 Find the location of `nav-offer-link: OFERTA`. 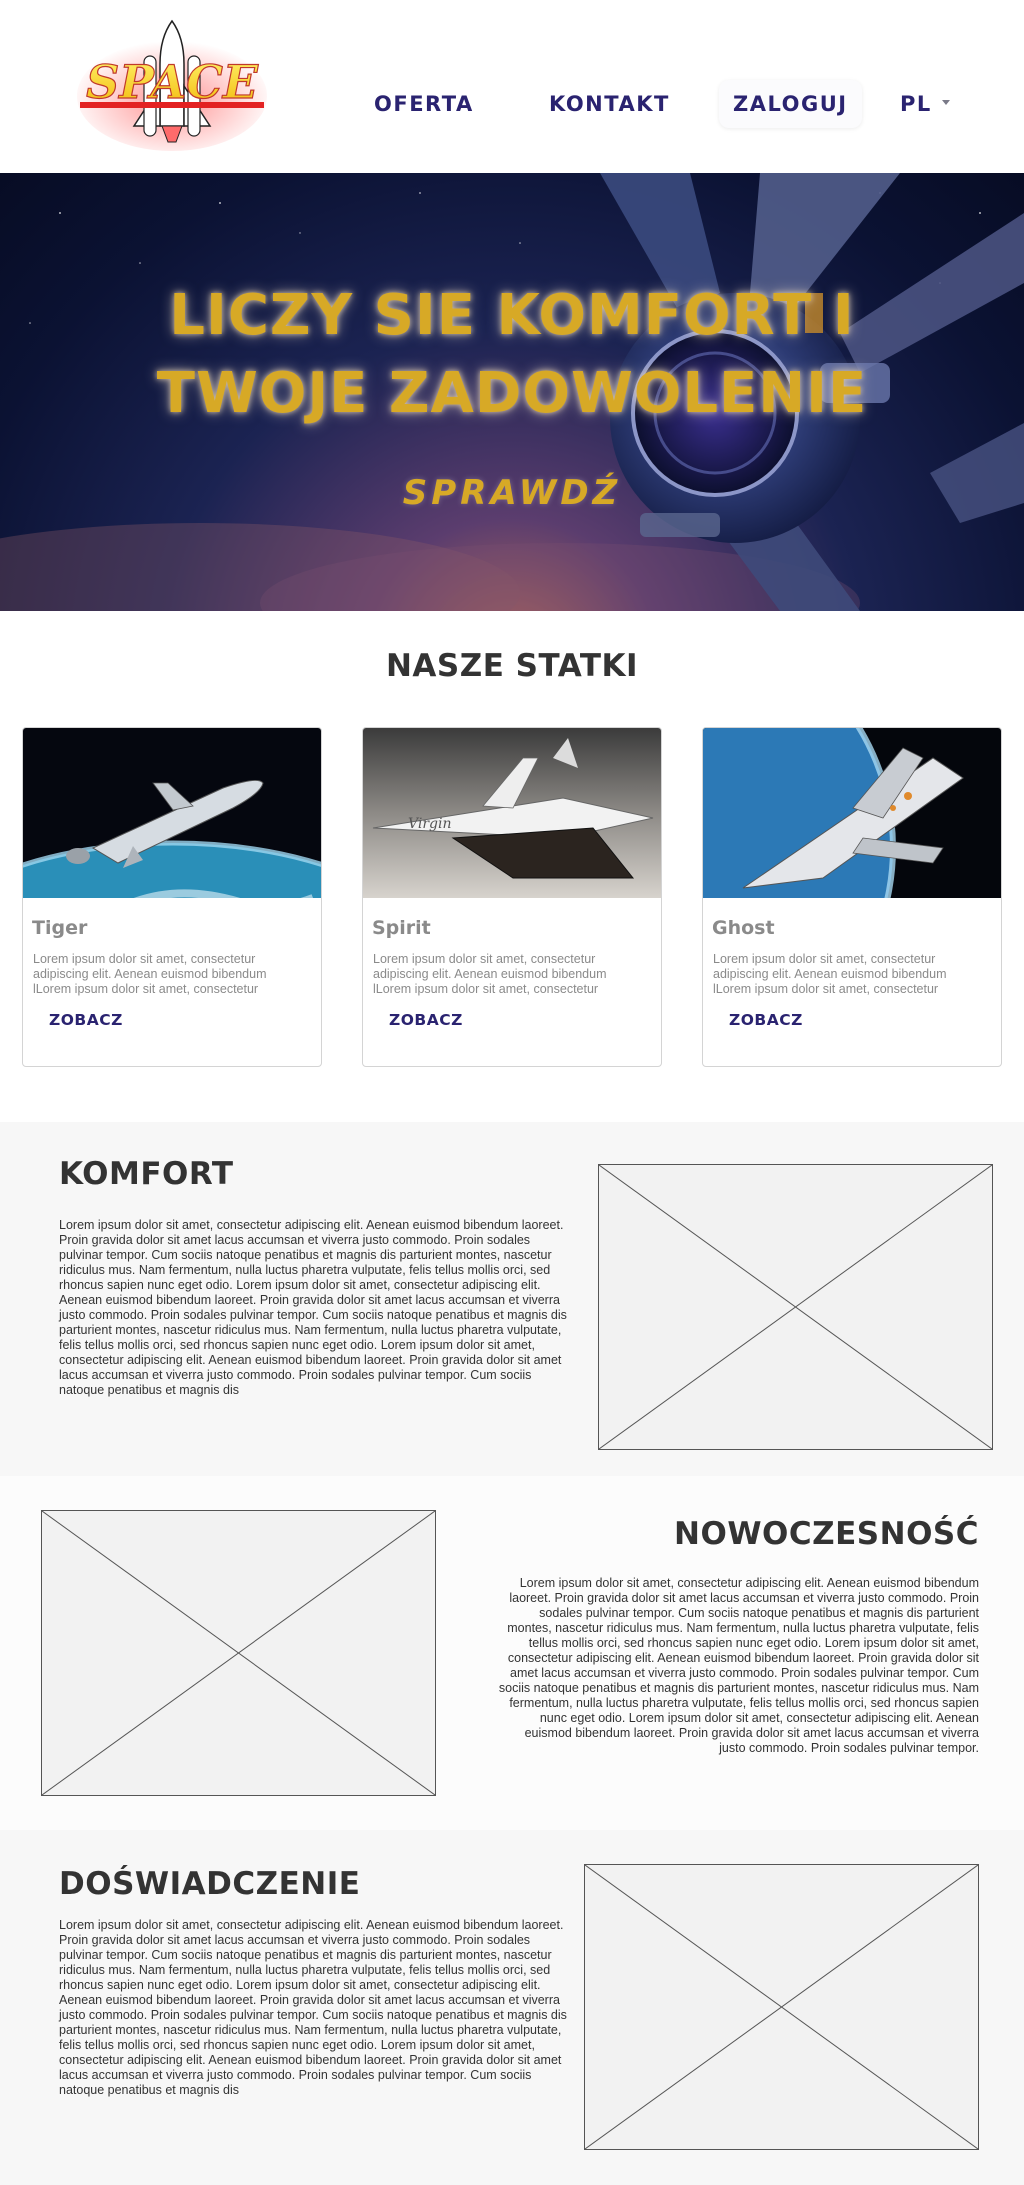

nav-offer-link: OFERTA is located at coordinates (424, 104).